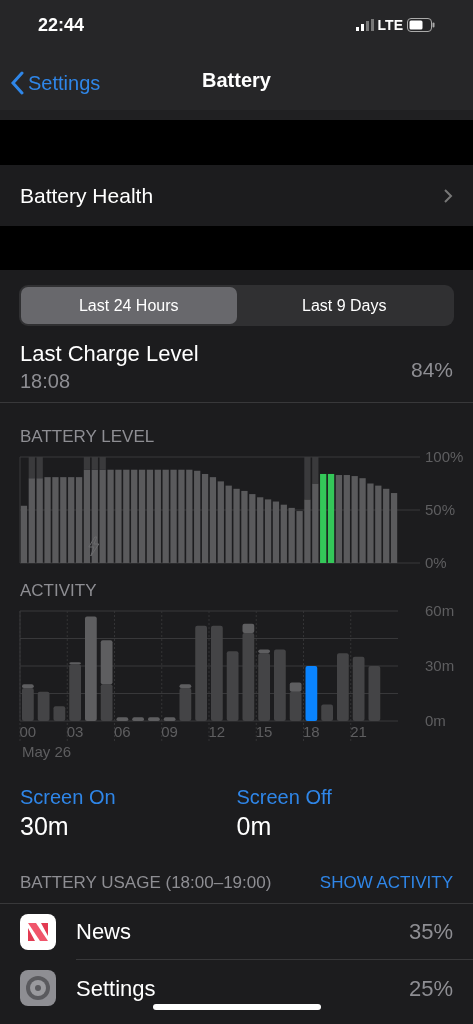 The height and width of the screenshot is (1024, 473). I want to click on axis-label: 09, so click(169, 731).